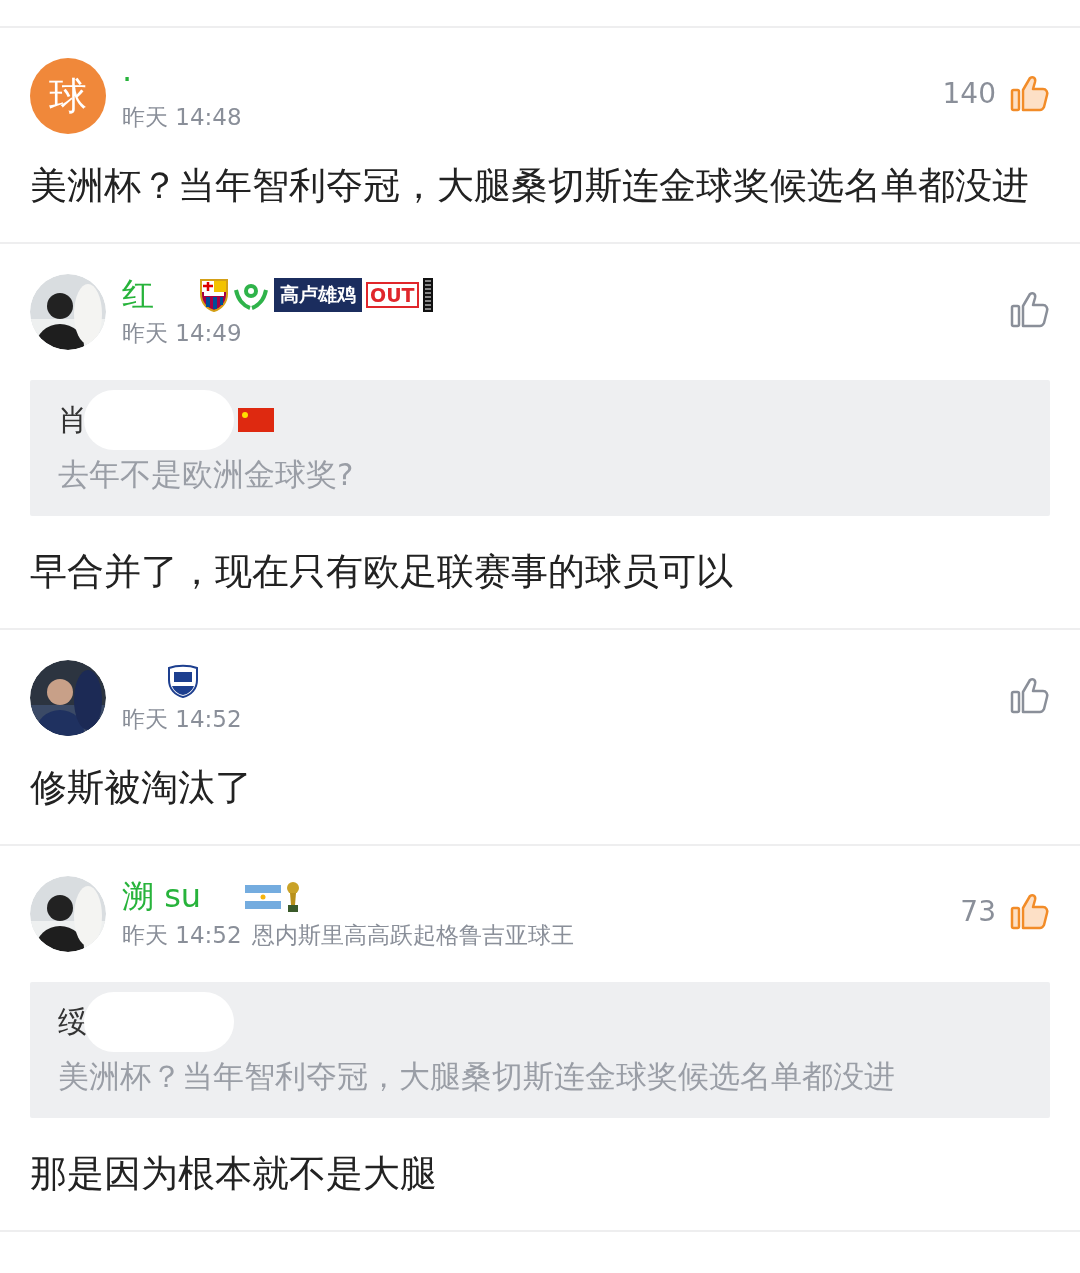 This screenshot has width=1080, height=1273. I want to click on quoted-user-name: 肖, so click(73, 419).